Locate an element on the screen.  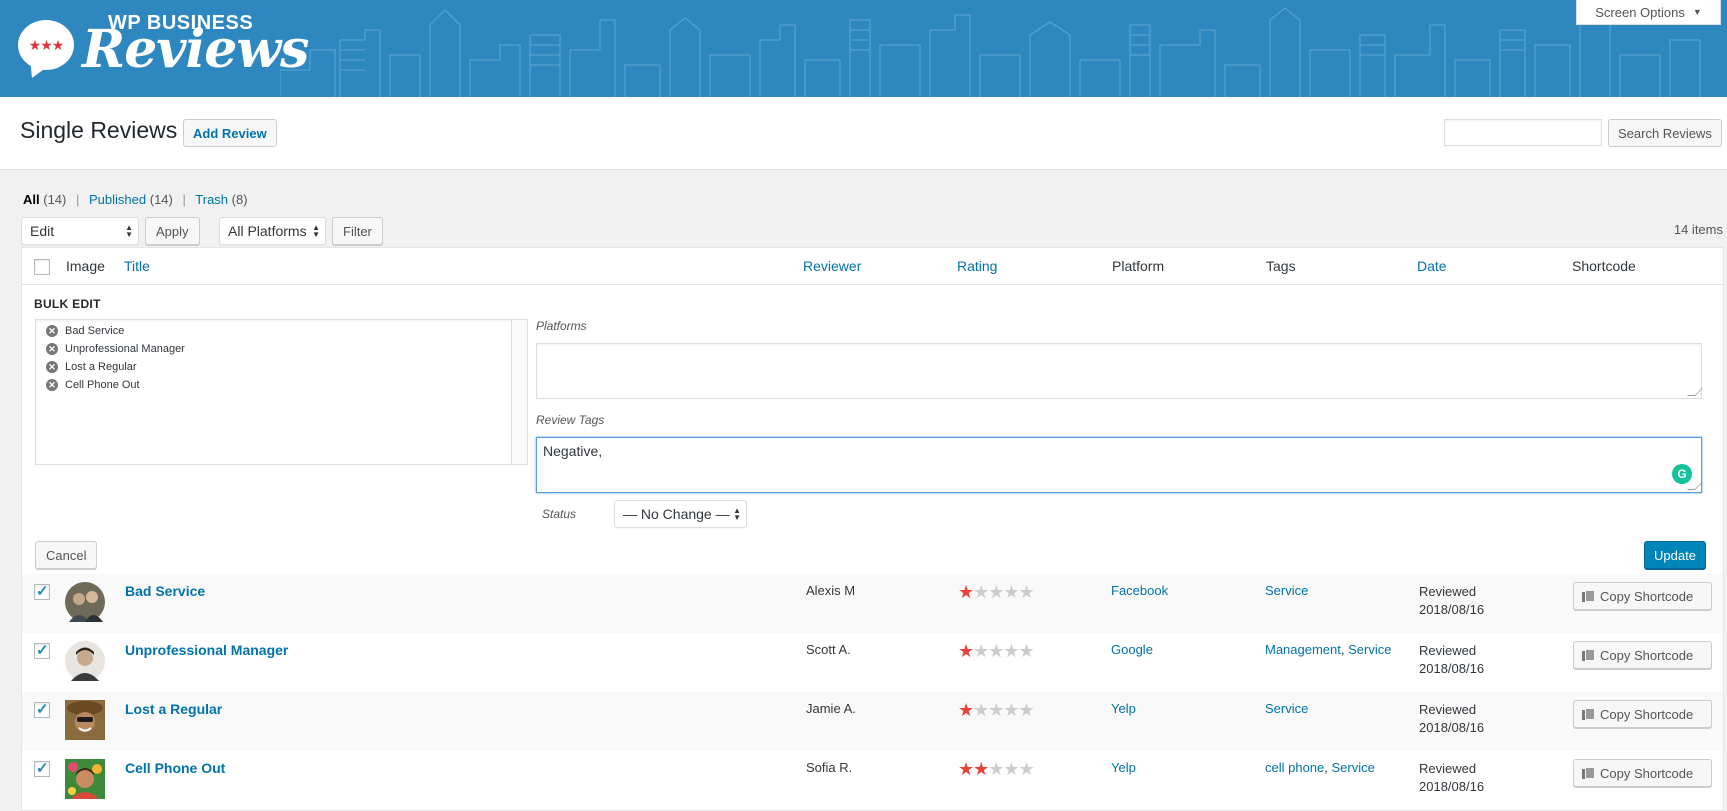
status-label: Status is located at coordinates (559, 514).